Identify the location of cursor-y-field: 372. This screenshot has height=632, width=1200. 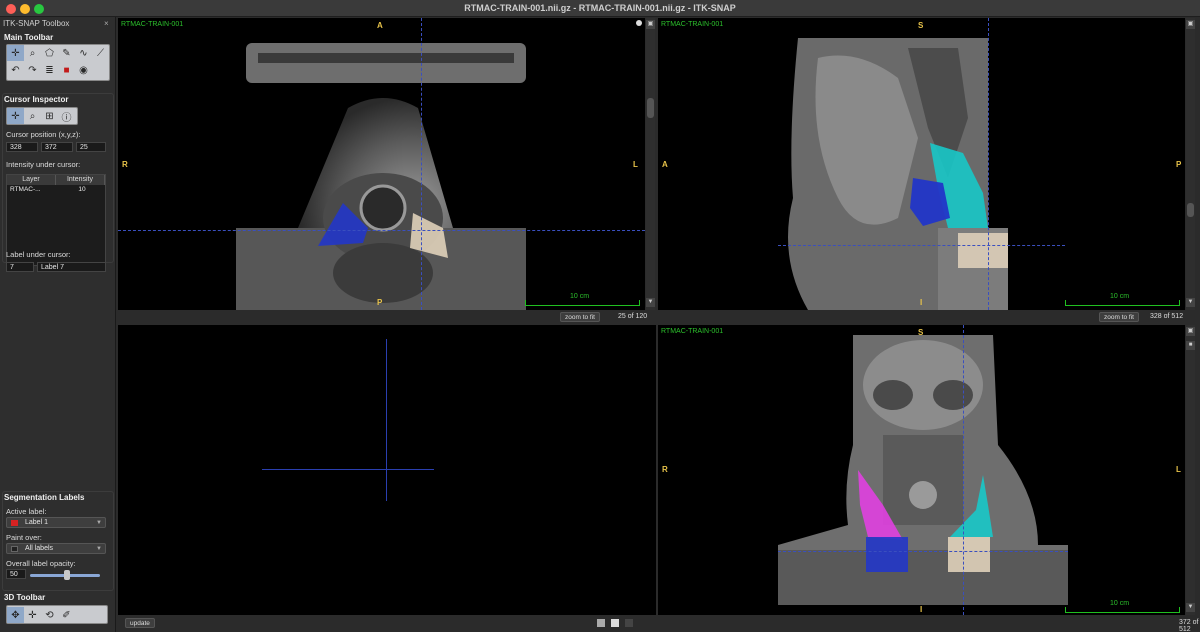
(57, 147).